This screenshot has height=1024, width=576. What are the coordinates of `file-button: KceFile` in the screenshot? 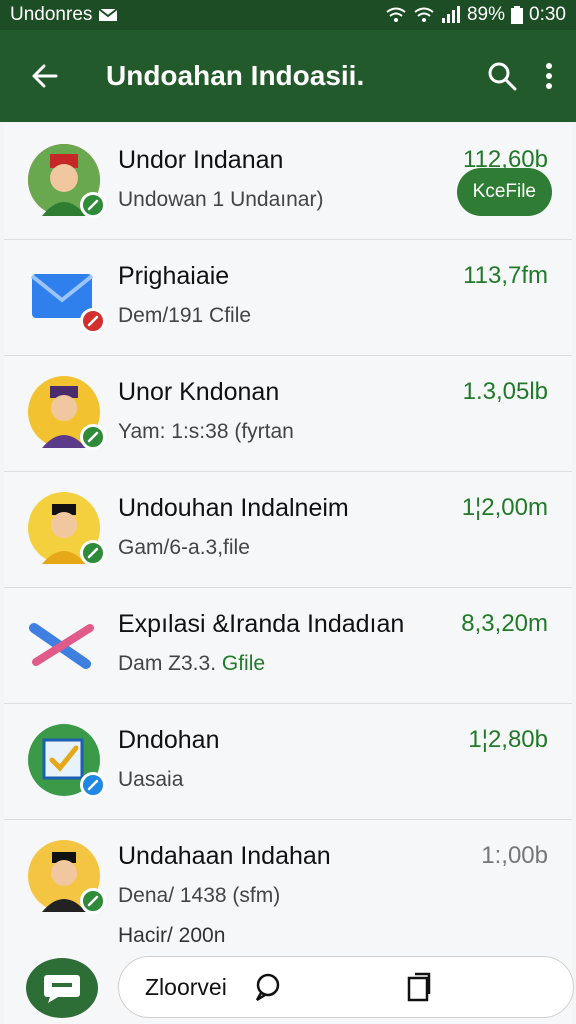 It's located at (504, 192).